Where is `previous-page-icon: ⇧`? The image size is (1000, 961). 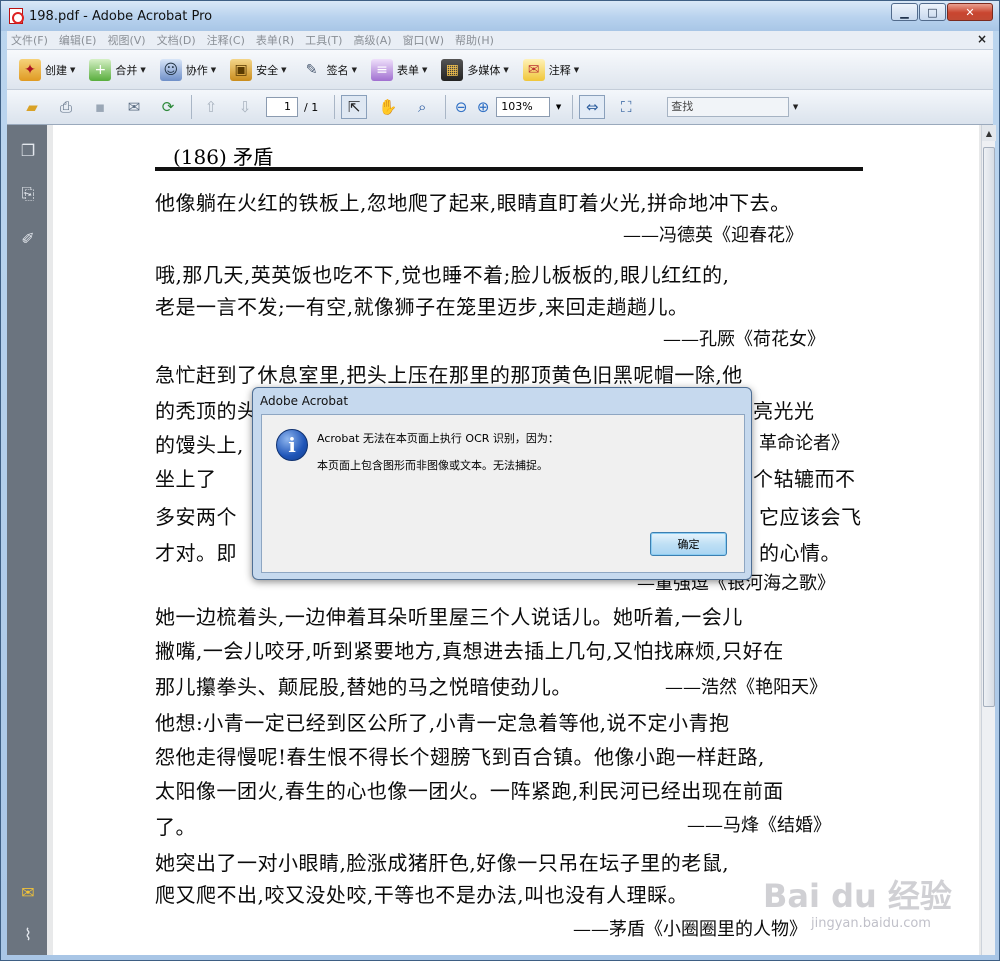
previous-page-icon: ⇧ is located at coordinates (211, 107).